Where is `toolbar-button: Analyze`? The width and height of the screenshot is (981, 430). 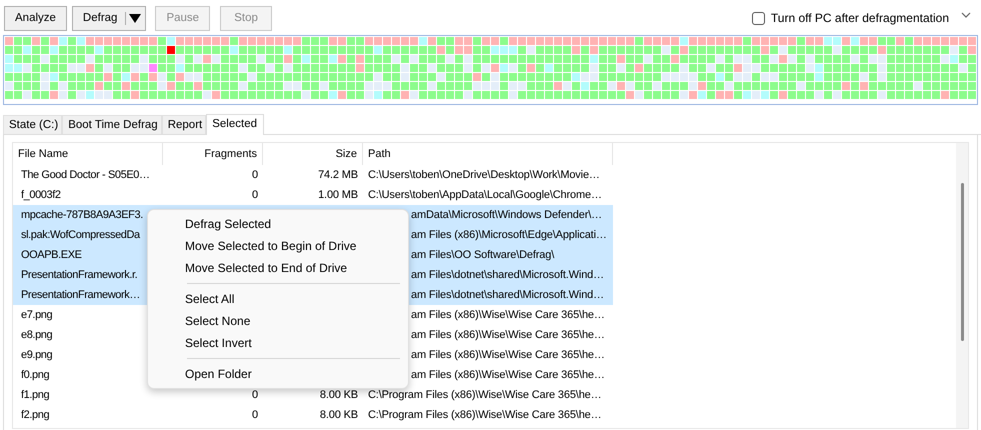 toolbar-button: Analyze is located at coordinates (35, 18).